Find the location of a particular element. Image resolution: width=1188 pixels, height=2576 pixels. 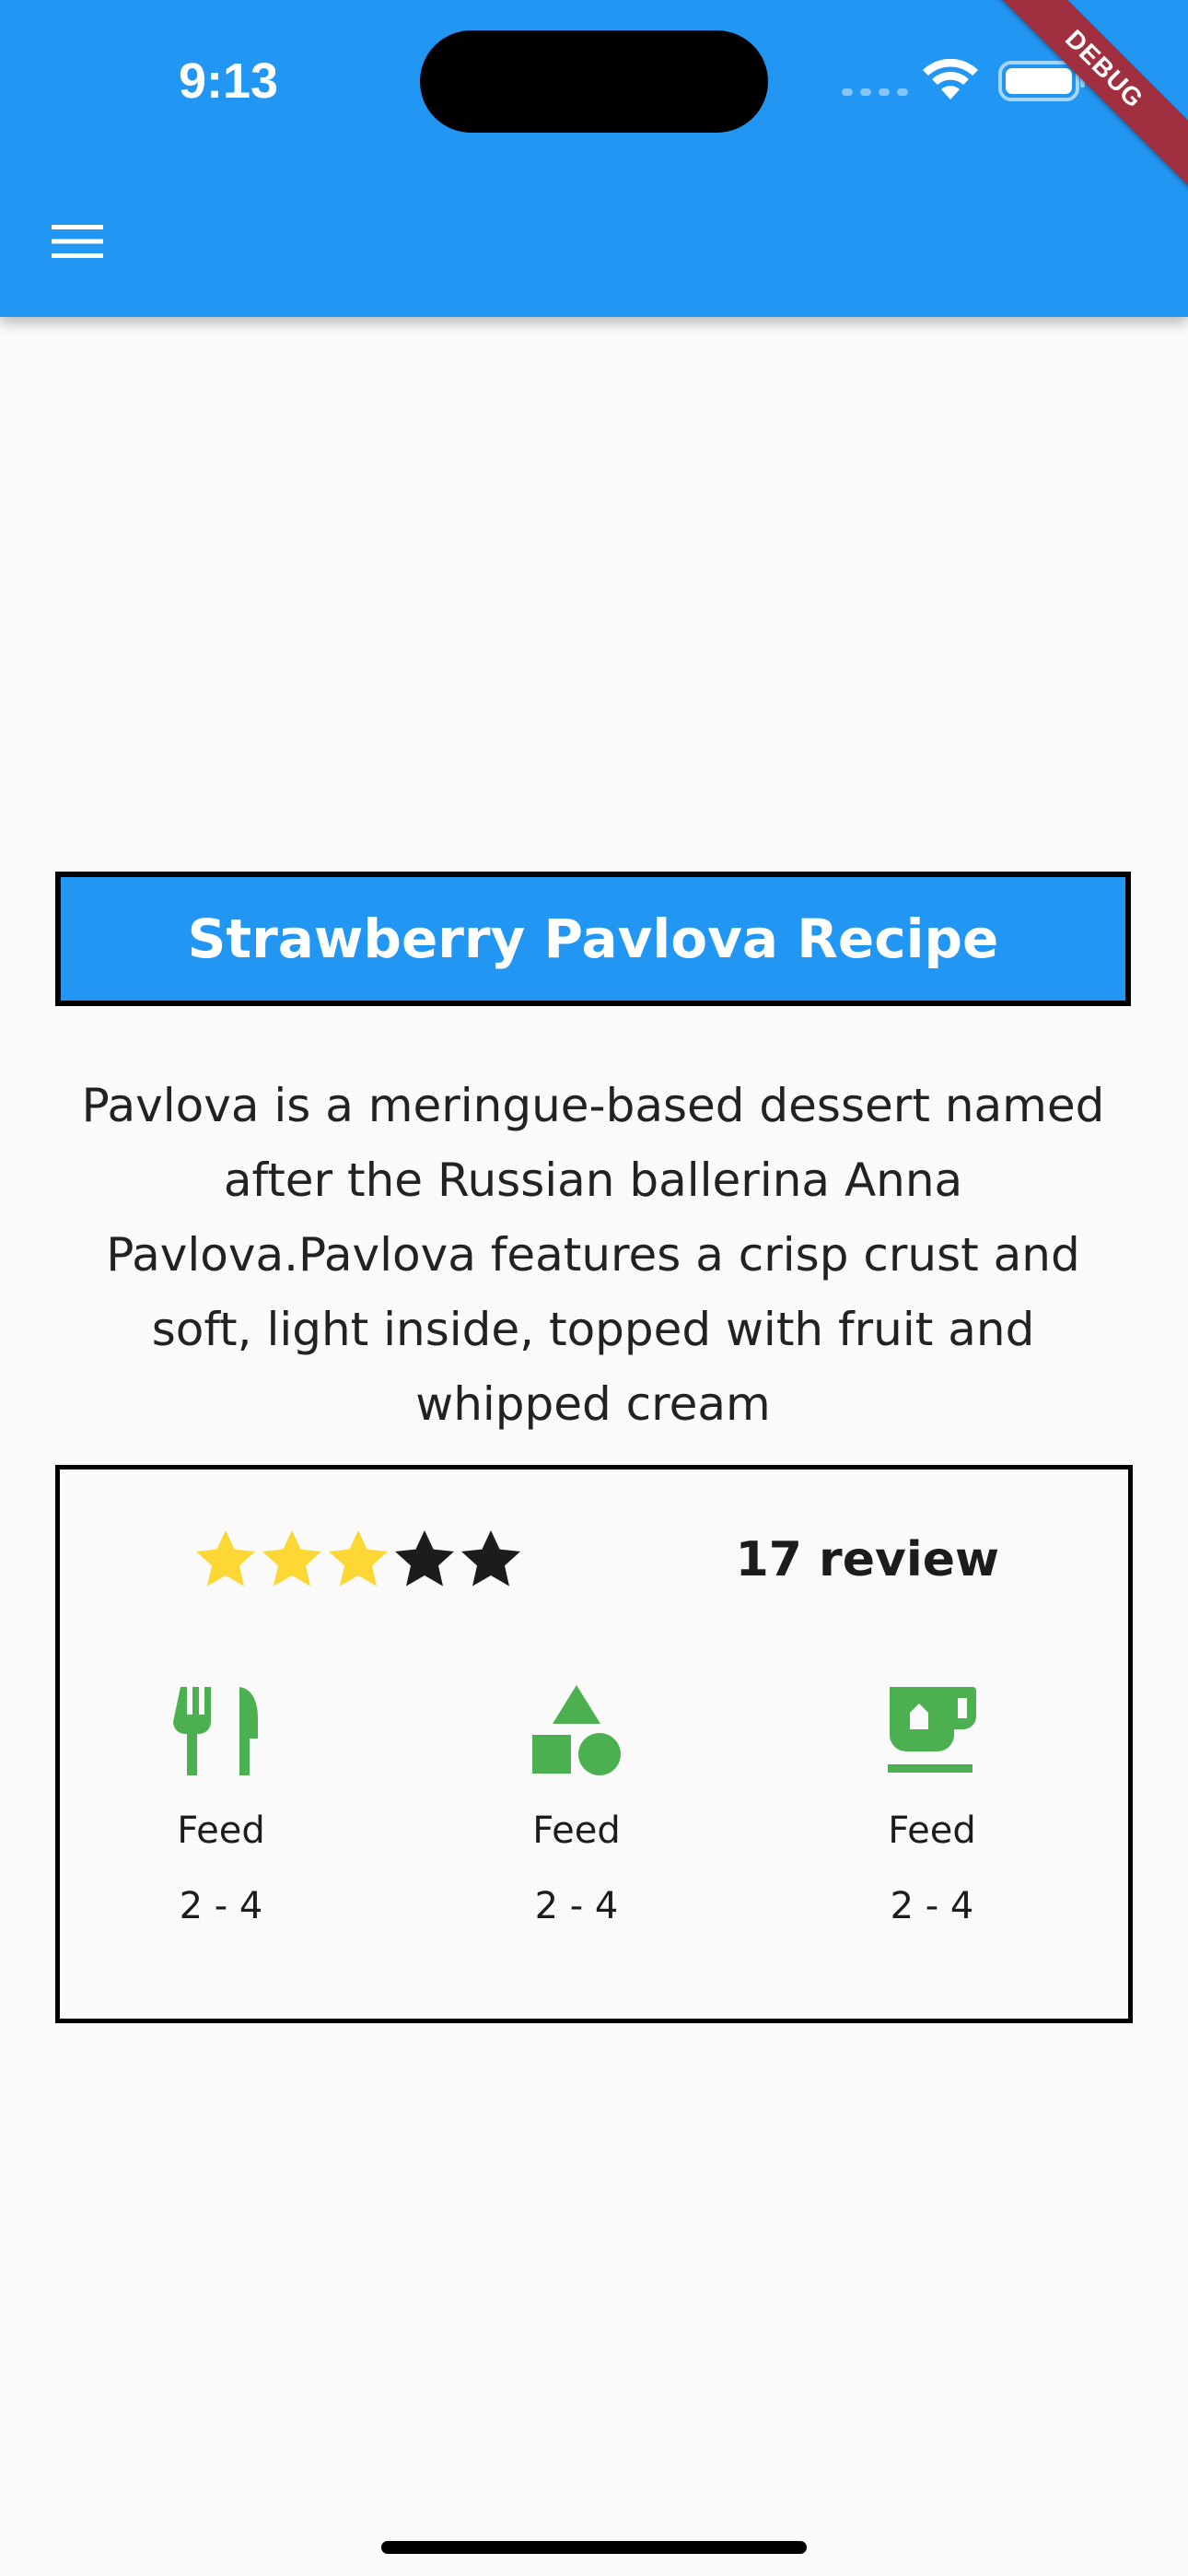

feature-restaurant: Feed 2 - 4 is located at coordinates (221, 1808).